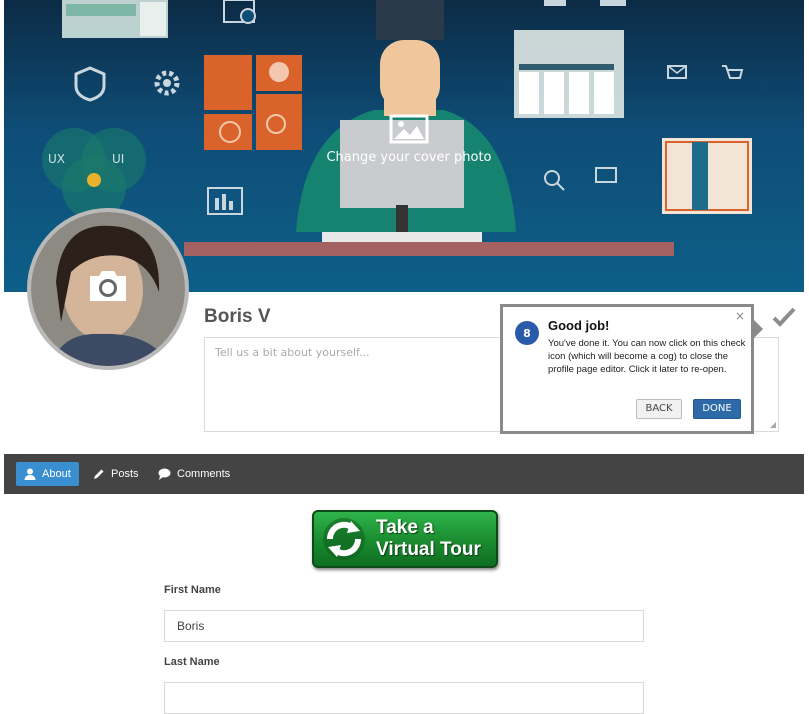 Image resolution: width=809 pixels, height=714 pixels. Describe the element at coordinates (192, 662) in the screenshot. I see `last-name-label: Last Name` at that location.